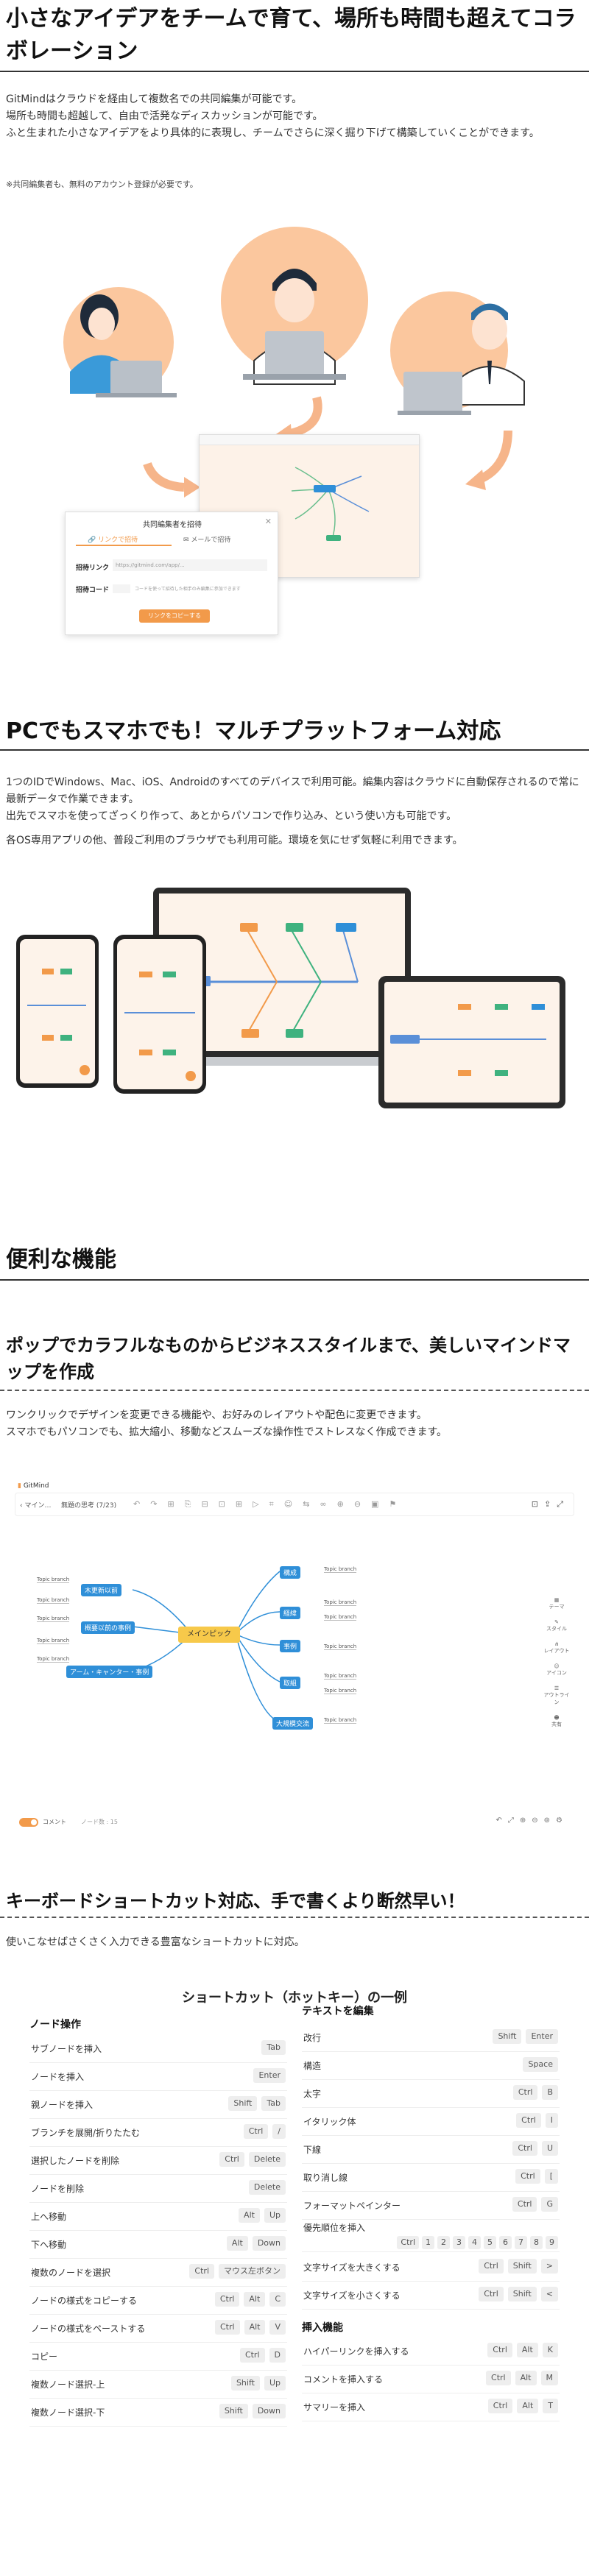  What do you see at coordinates (155, 1942) in the screenshot?
I see `feature2-paragraph: 使いこなせばさくさく入力できる豊富なショートカットに対応。` at bounding box center [155, 1942].